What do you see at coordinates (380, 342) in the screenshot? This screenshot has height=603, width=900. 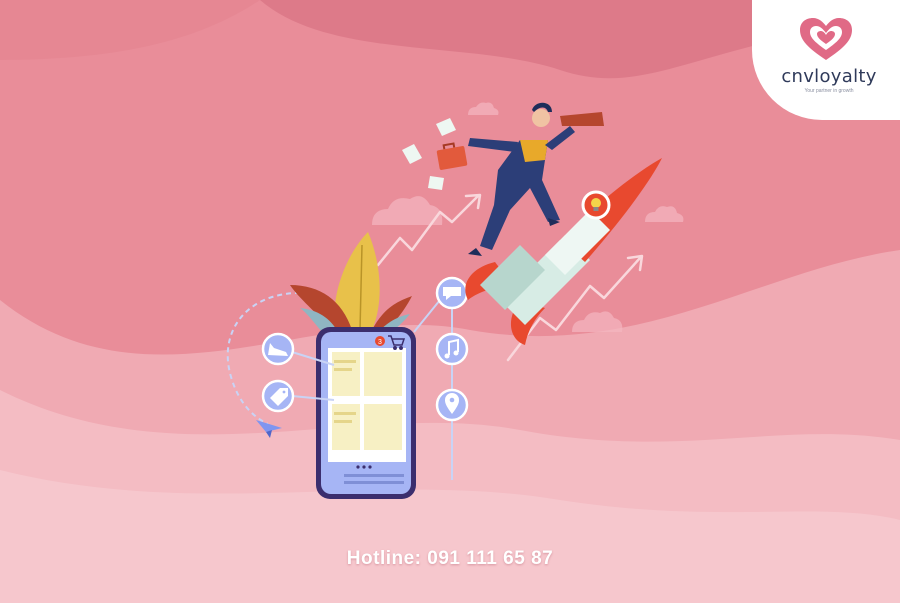 I see `notification-count: 3` at bounding box center [380, 342].